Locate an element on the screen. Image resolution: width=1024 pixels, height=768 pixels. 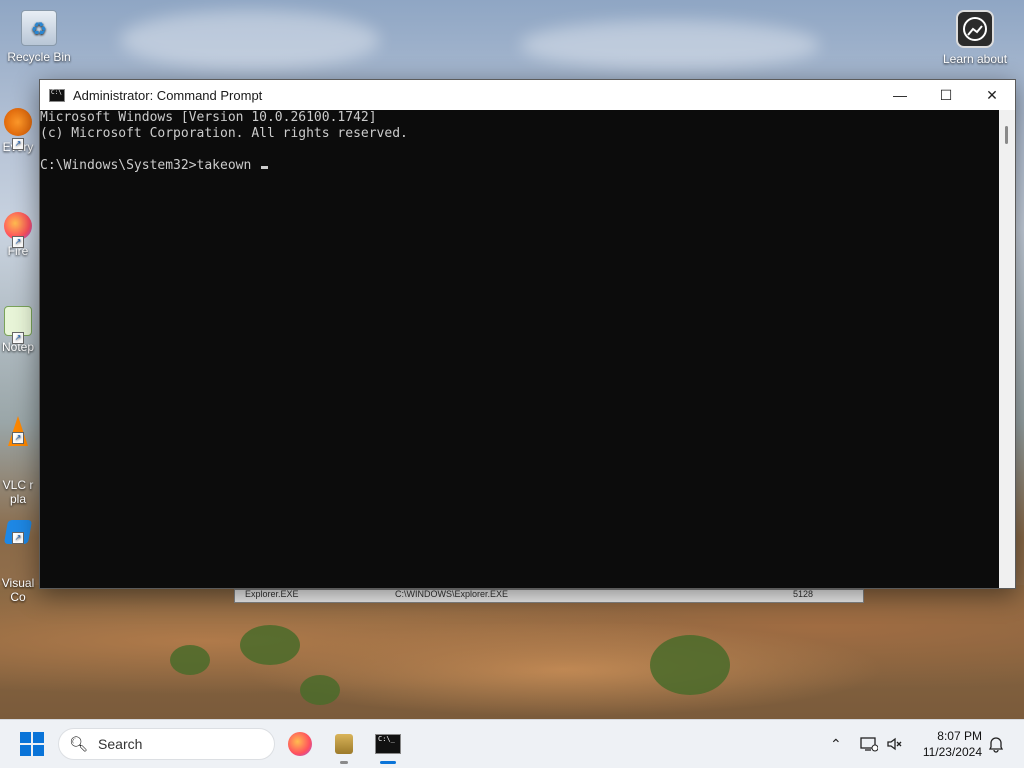
desktop-icon-vscode: ↗ Visual Co is located at coordinates (19, 562).